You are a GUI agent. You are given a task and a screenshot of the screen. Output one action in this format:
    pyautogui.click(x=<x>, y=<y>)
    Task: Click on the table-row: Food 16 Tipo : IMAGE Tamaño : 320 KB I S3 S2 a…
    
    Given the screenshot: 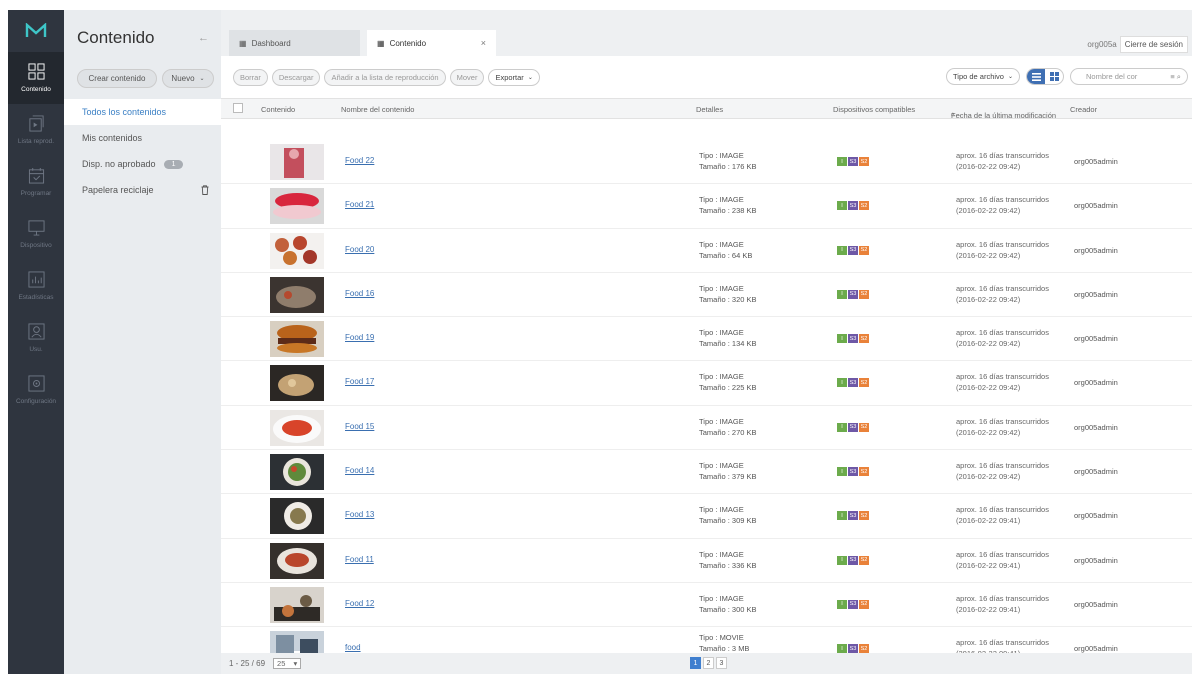 What is the action you would take?
    pyautogui.click(x=706, y=295)
    